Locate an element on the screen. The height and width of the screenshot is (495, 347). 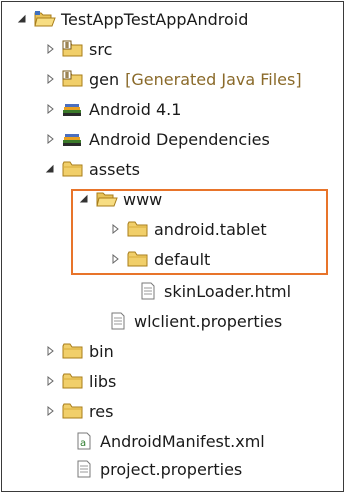
tree-item-label: bin is located at coordinates (101, 351).